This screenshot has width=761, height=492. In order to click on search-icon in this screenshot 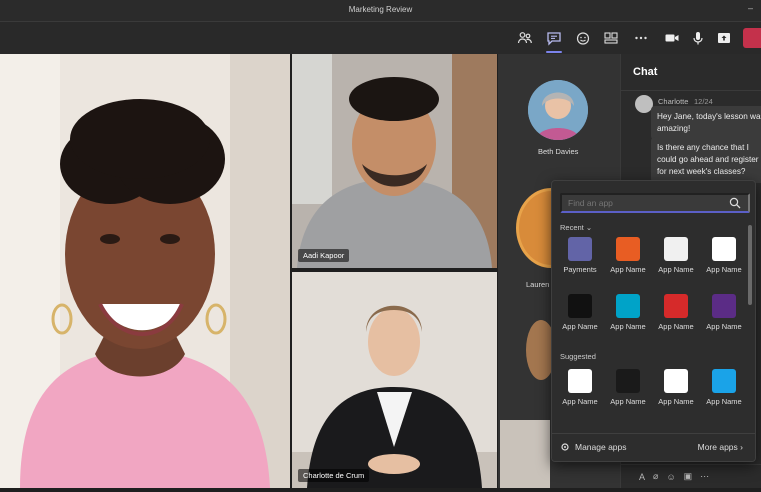, I will do `click(735, 203)`.